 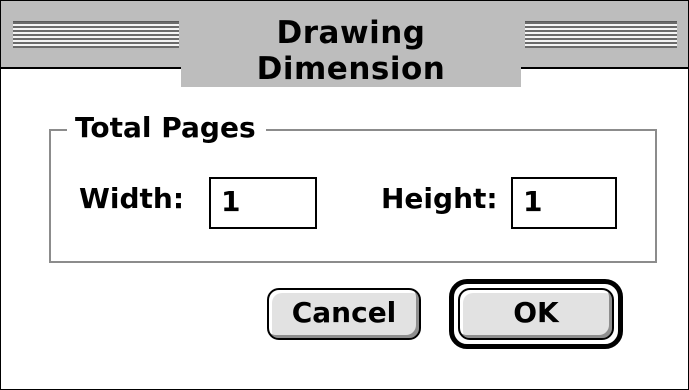 What do you see at coordinates (166, 127) in the screenshot?
I see `total-pages-group-label: Total Pages` at bounding box center [166, 127].